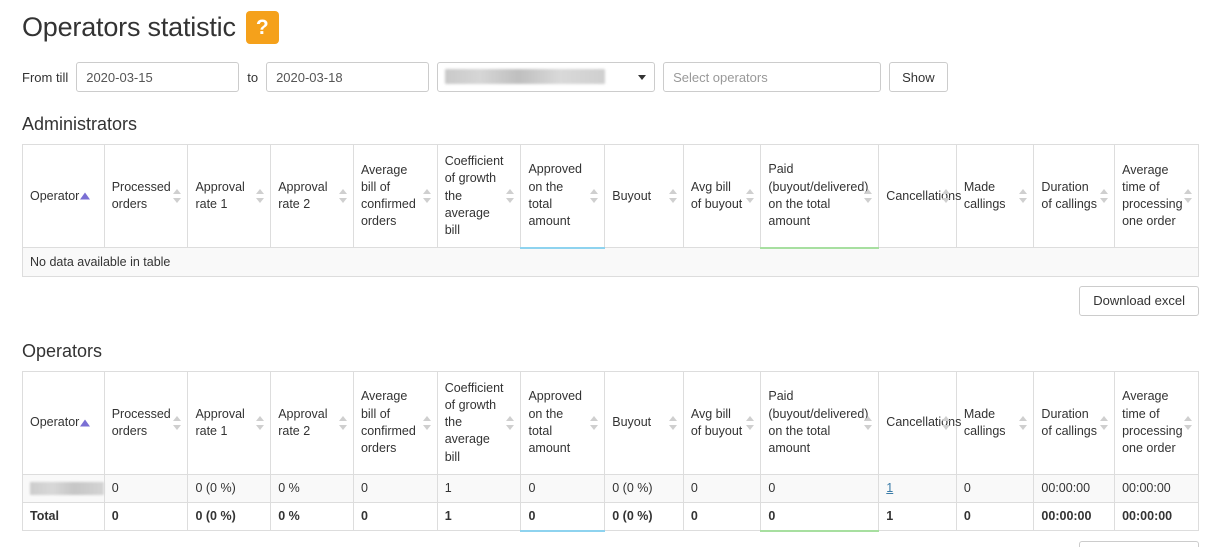 Image resolution: width=1221 pixels, height=547 pixels. What do you see at coordinates (303, 422) in the screenshot?
I see `column-header-label: Approval rate 2` at bounding box center [303, 422].